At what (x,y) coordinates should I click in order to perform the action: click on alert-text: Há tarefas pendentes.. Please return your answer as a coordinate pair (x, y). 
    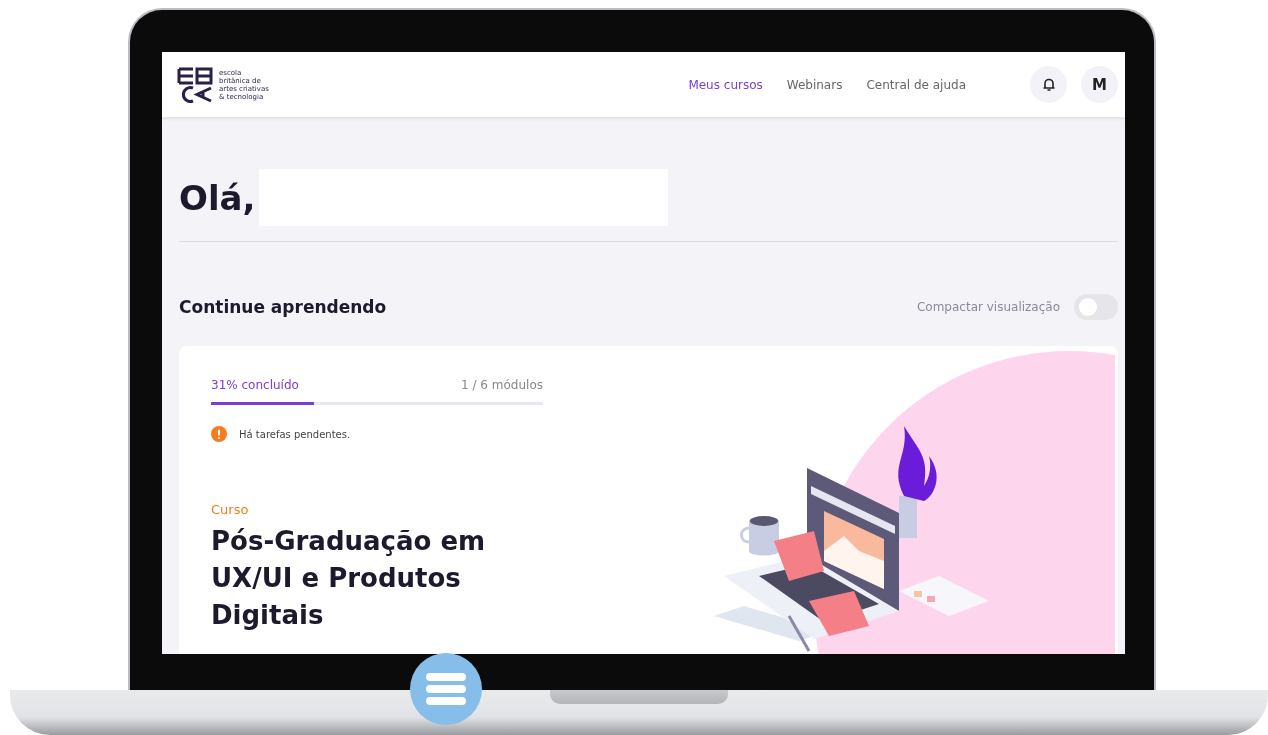
    Looking at the image, I should click on (295, 434).